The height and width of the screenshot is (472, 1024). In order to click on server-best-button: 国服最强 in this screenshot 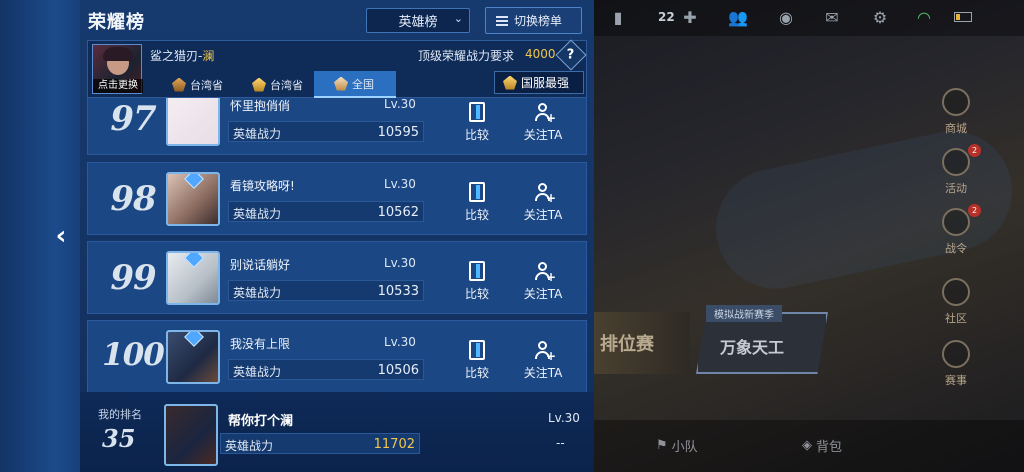, I will do `click(539, 82)`.